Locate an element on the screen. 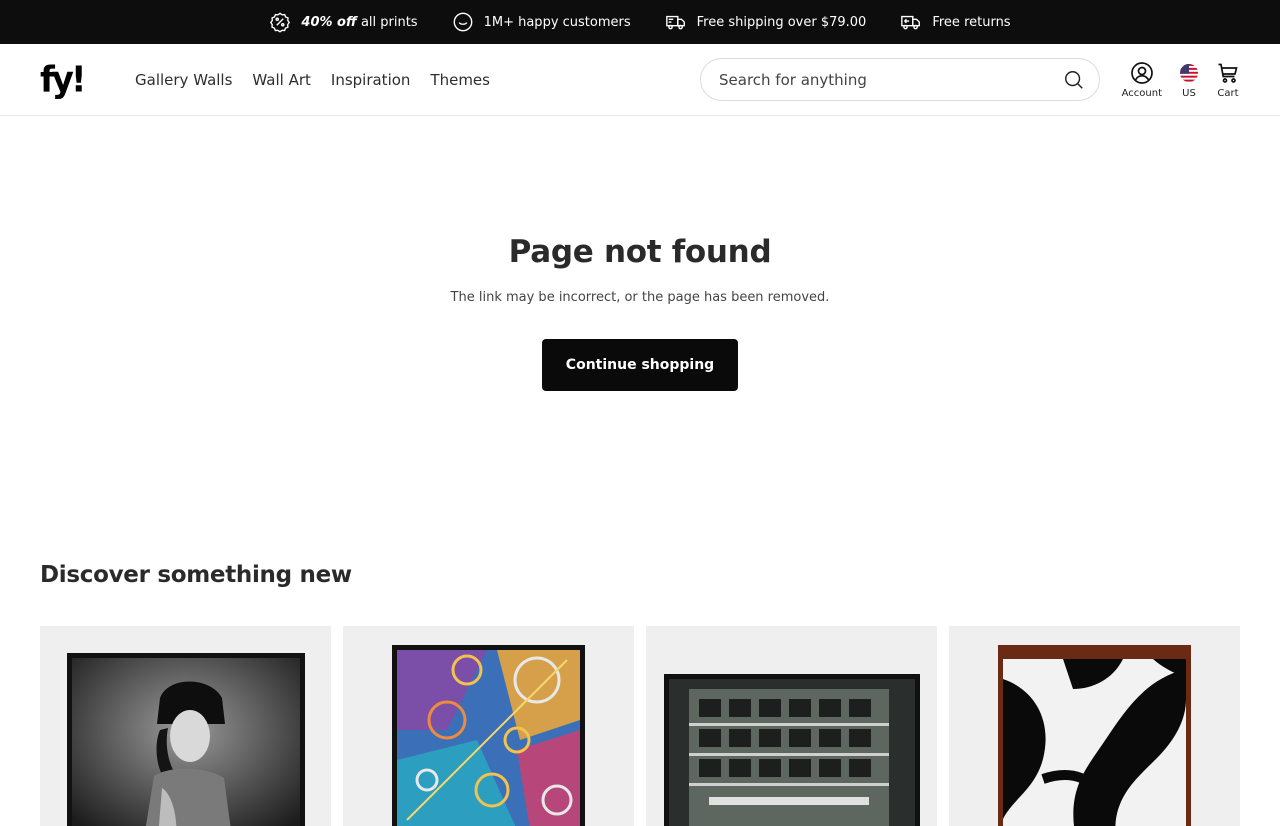  region-button: US is located at coordinates (1189, 80).